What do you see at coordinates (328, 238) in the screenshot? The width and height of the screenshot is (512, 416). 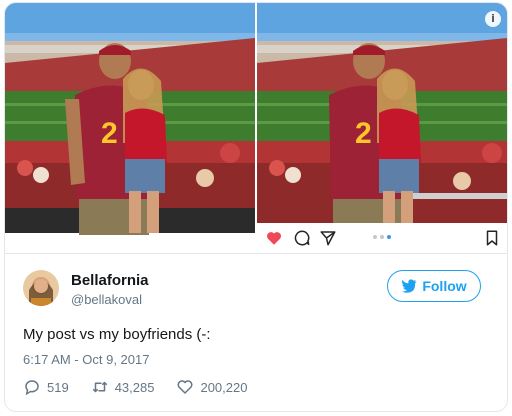 I see `share-icon` at bounding box center [328, 238].